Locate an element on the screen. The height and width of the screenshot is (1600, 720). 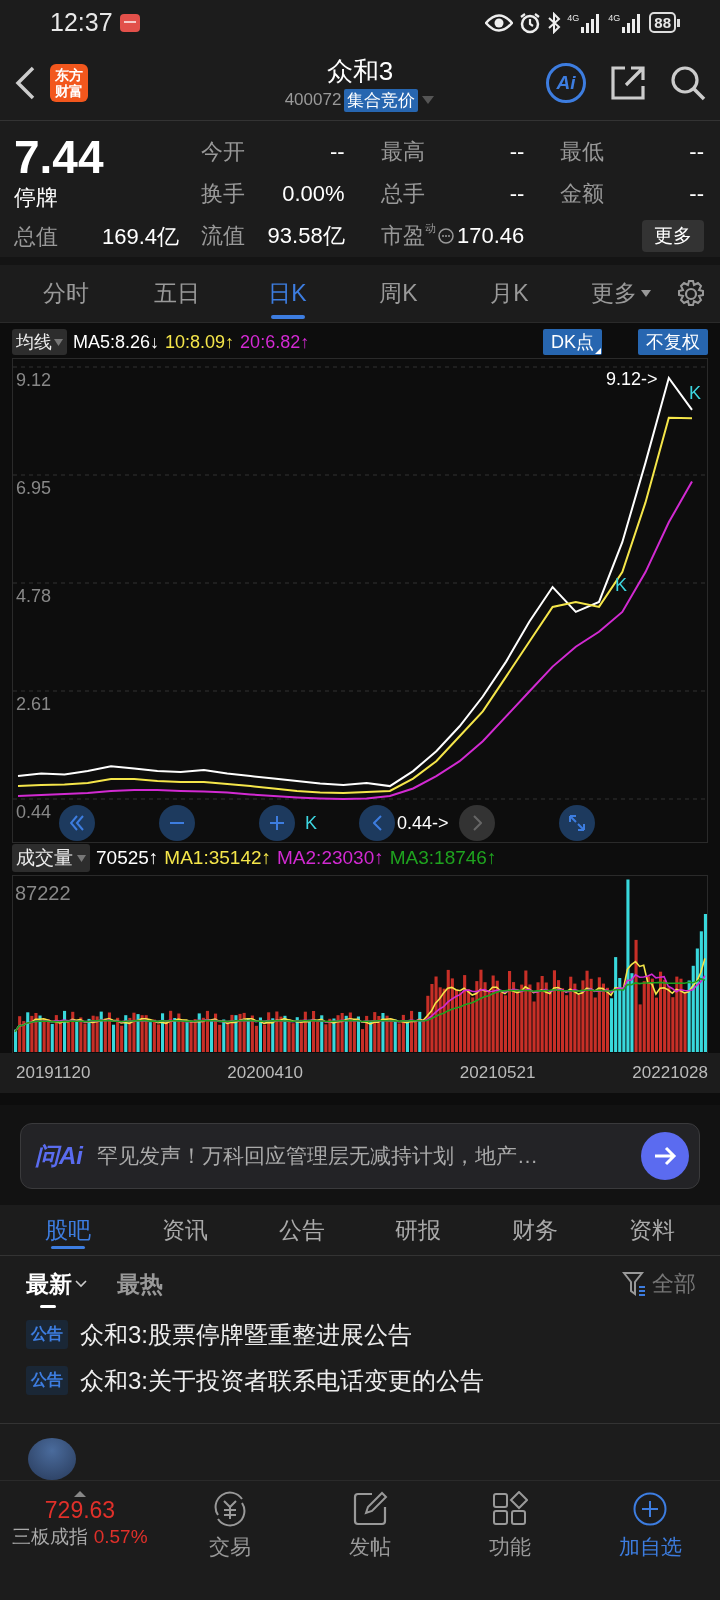
news-item: 公告 众和3:关于投资者联系电话变更的公告 is located at coordinates (360, 1380).